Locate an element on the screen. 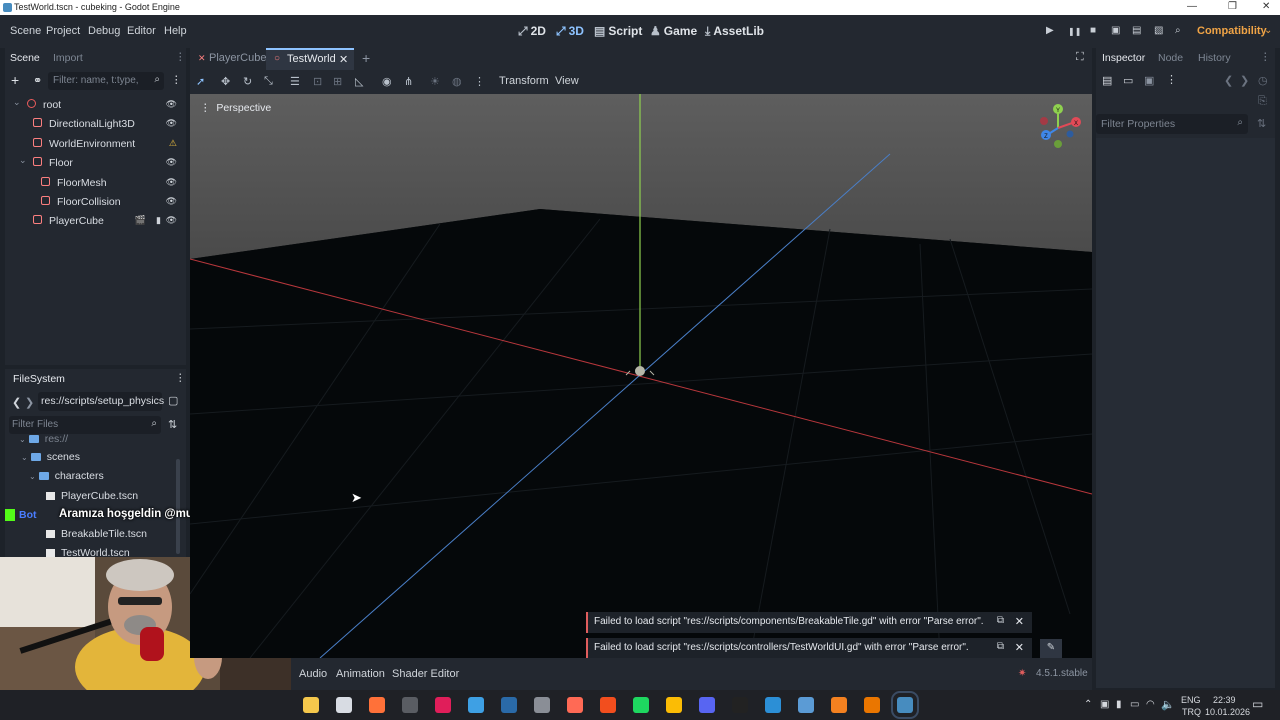 This screenshot has height=720, width=1280. sort-icon: ⇅ is located at coordinates (172, 424).